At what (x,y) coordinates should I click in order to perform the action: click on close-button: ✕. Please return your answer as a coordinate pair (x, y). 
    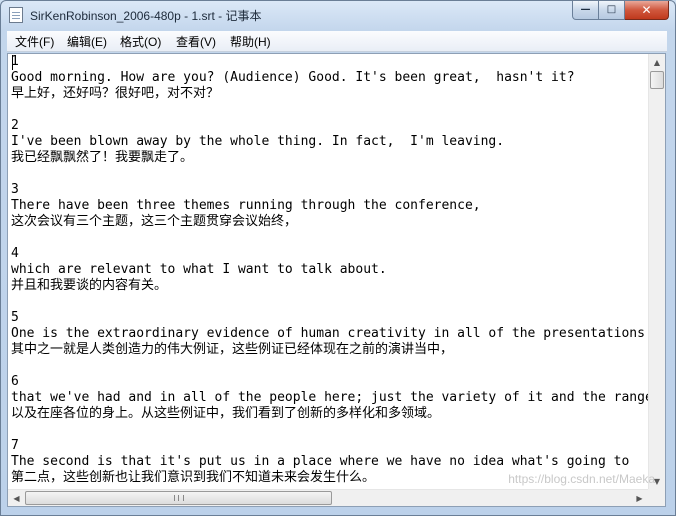
    Looking at the image, I should click on (647, 10).